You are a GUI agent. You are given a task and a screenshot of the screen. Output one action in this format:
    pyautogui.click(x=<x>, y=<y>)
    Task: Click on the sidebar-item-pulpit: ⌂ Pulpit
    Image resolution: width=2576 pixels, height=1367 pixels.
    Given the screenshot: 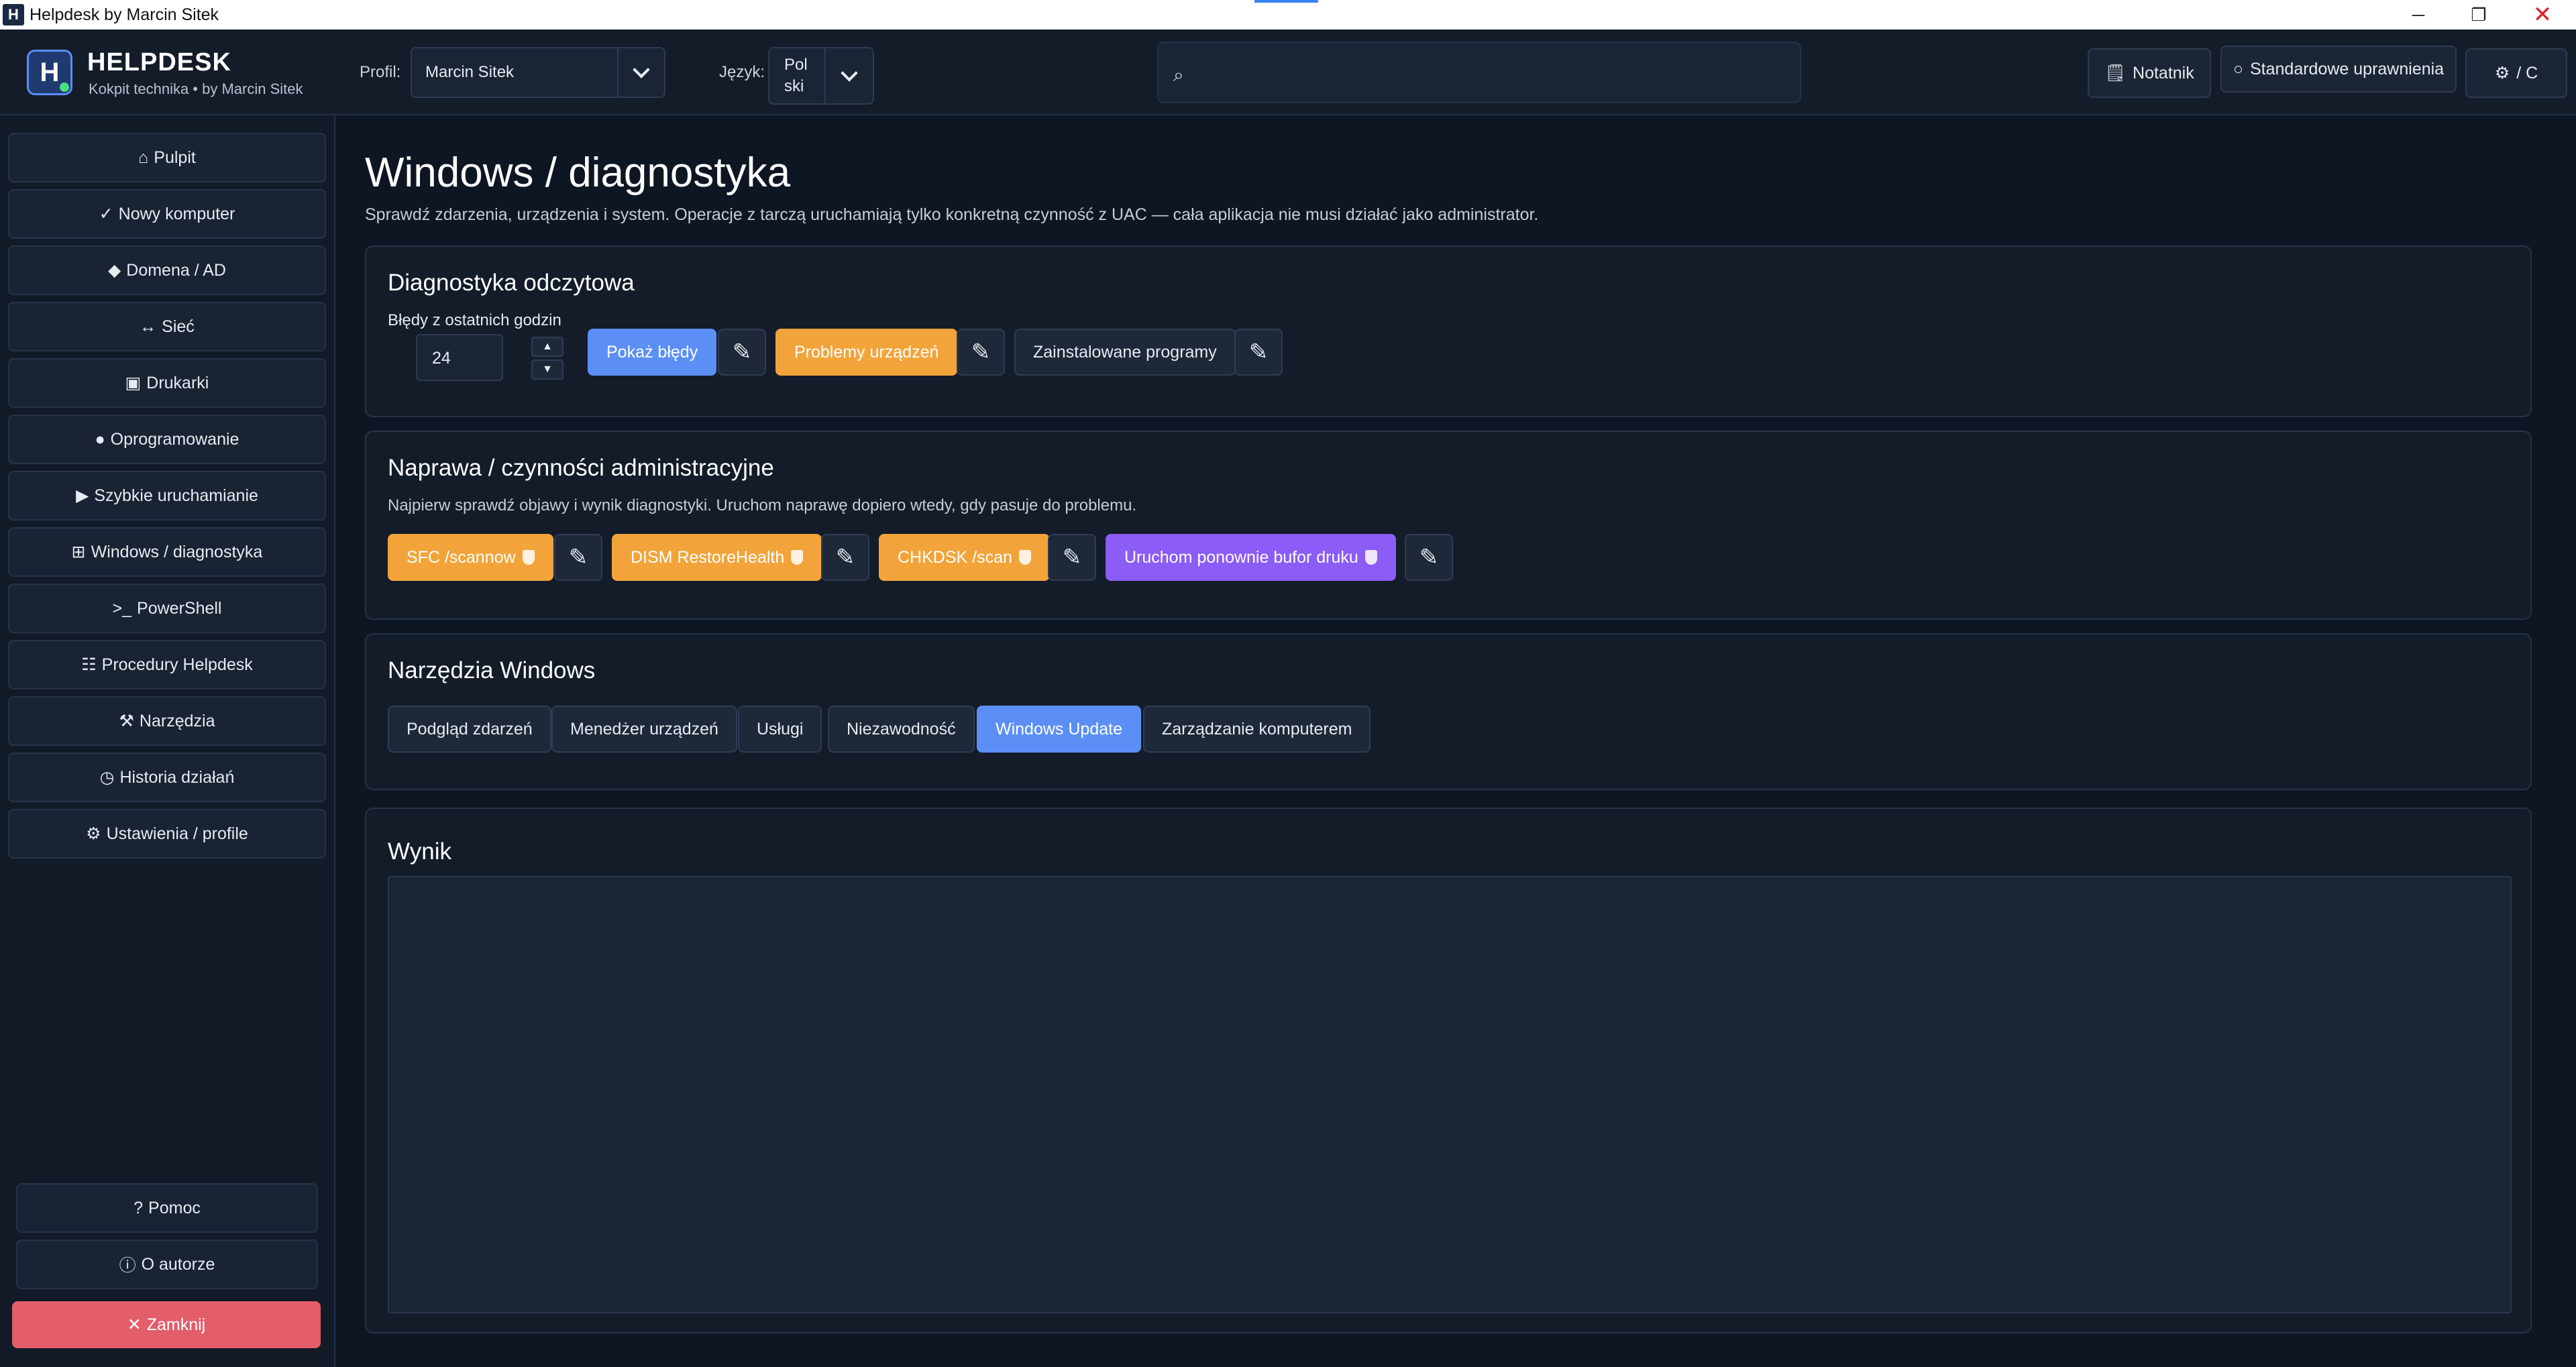 What is the action you would take?
    pyautogui.click(x=167, y=157)
    